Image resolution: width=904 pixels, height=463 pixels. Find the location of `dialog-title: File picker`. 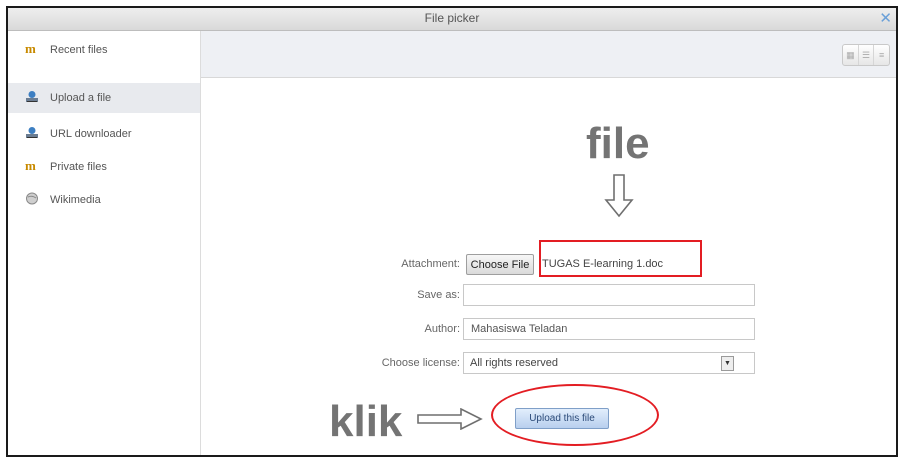

dialog-title: File picker is located at coordinates (452, 18).